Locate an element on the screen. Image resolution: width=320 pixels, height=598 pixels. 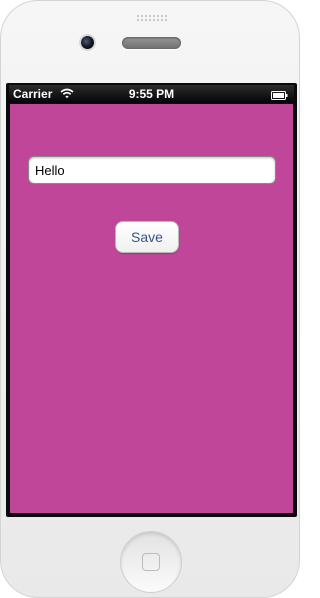
home-button-icon is located at coordinates (151, 562).